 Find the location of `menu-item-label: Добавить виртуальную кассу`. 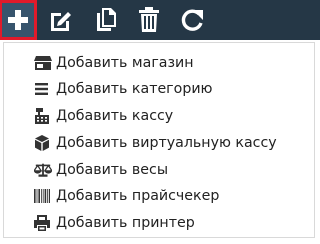

menu-item-label: Добавить виртуальную кассу is located at coordinates (166, 143).